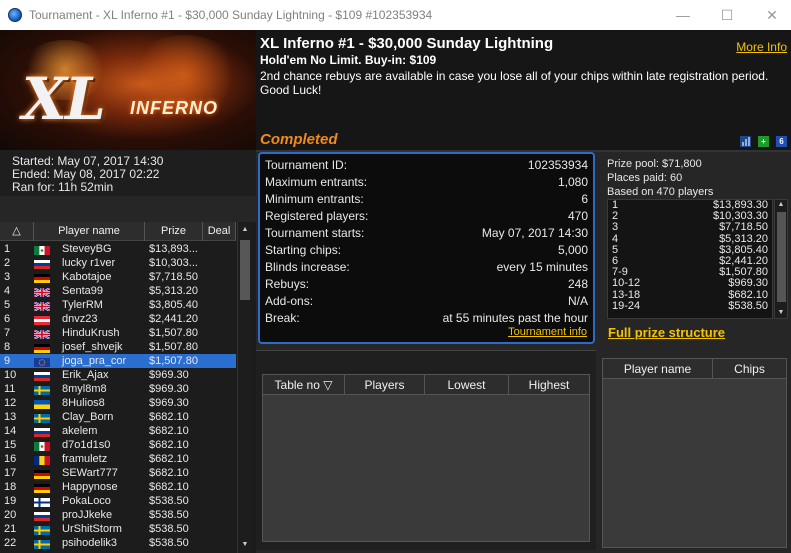 This screenshot has height=553, width=791. What do you see at coordinates (118, 333) in the screenshot?
I see `player-row: 7 HinduKrush $1,507.80` at bounding box center [118, 333].